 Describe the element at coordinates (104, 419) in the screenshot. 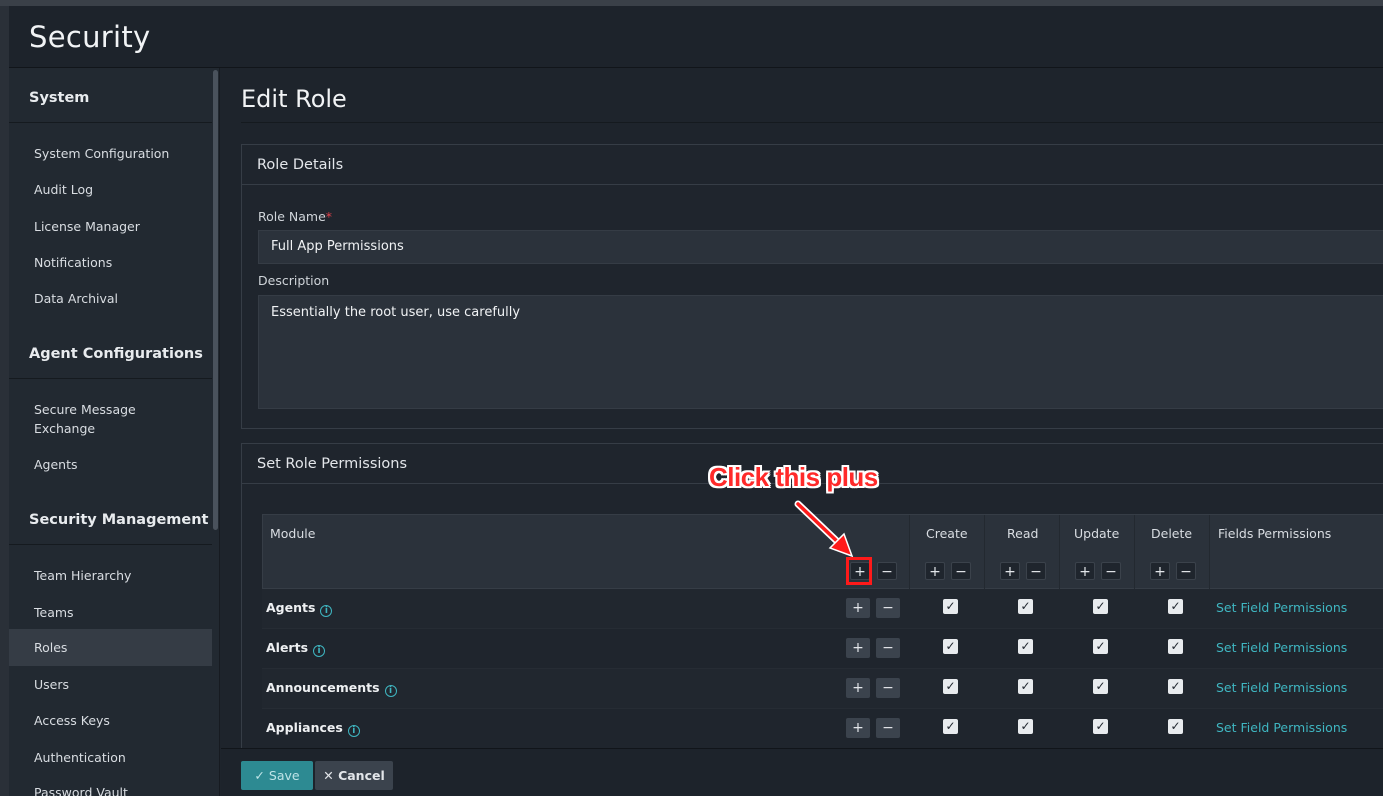

I see `sidebar-item-secure-message-exchange: Secure Message Exchange` at that location.